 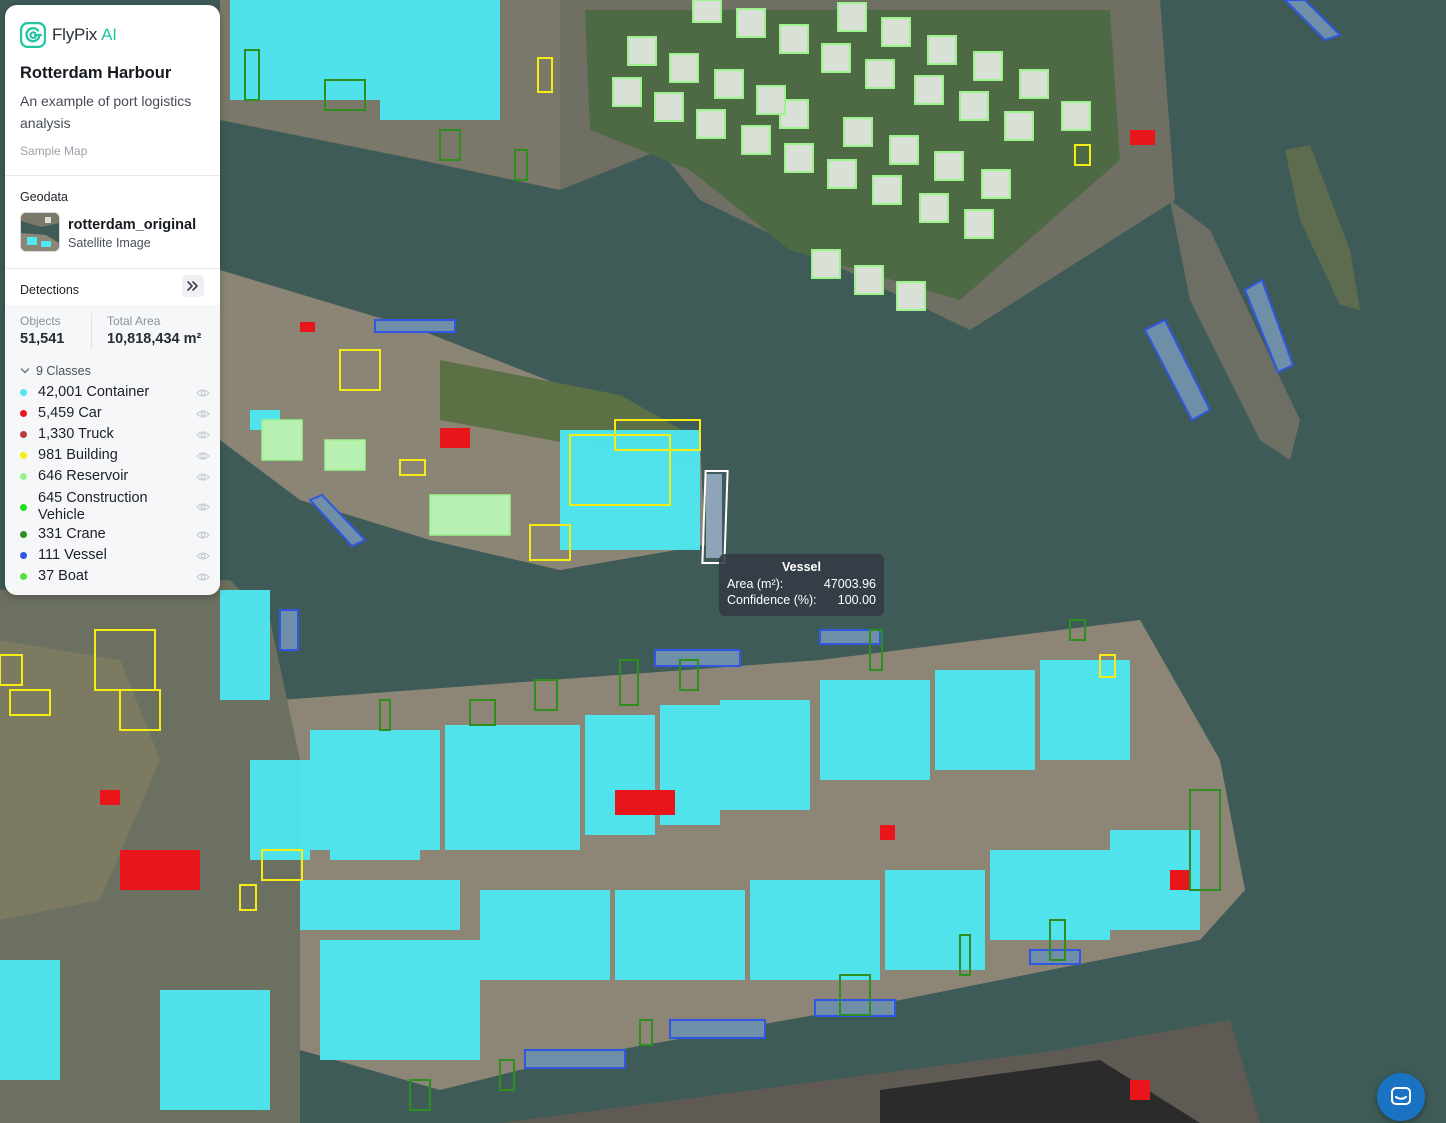 What do you see at coordinates (94, 392) in the screenshot?
I see `class-label: 42,001 Container` at bounding box center [94, 392].